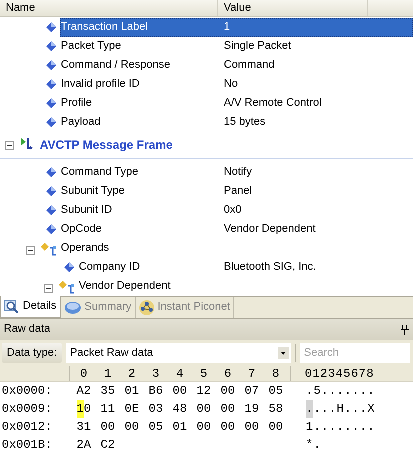  I want to click on tab: Details, so click(30, 307).